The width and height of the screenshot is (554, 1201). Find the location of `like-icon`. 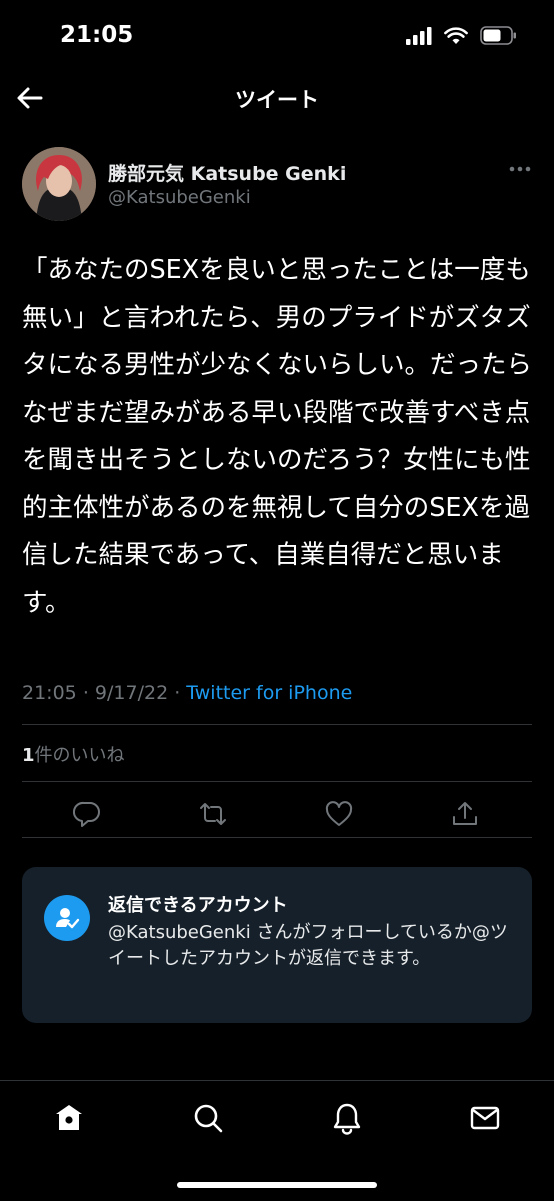

like-icon is located at coordinates (339, 814).